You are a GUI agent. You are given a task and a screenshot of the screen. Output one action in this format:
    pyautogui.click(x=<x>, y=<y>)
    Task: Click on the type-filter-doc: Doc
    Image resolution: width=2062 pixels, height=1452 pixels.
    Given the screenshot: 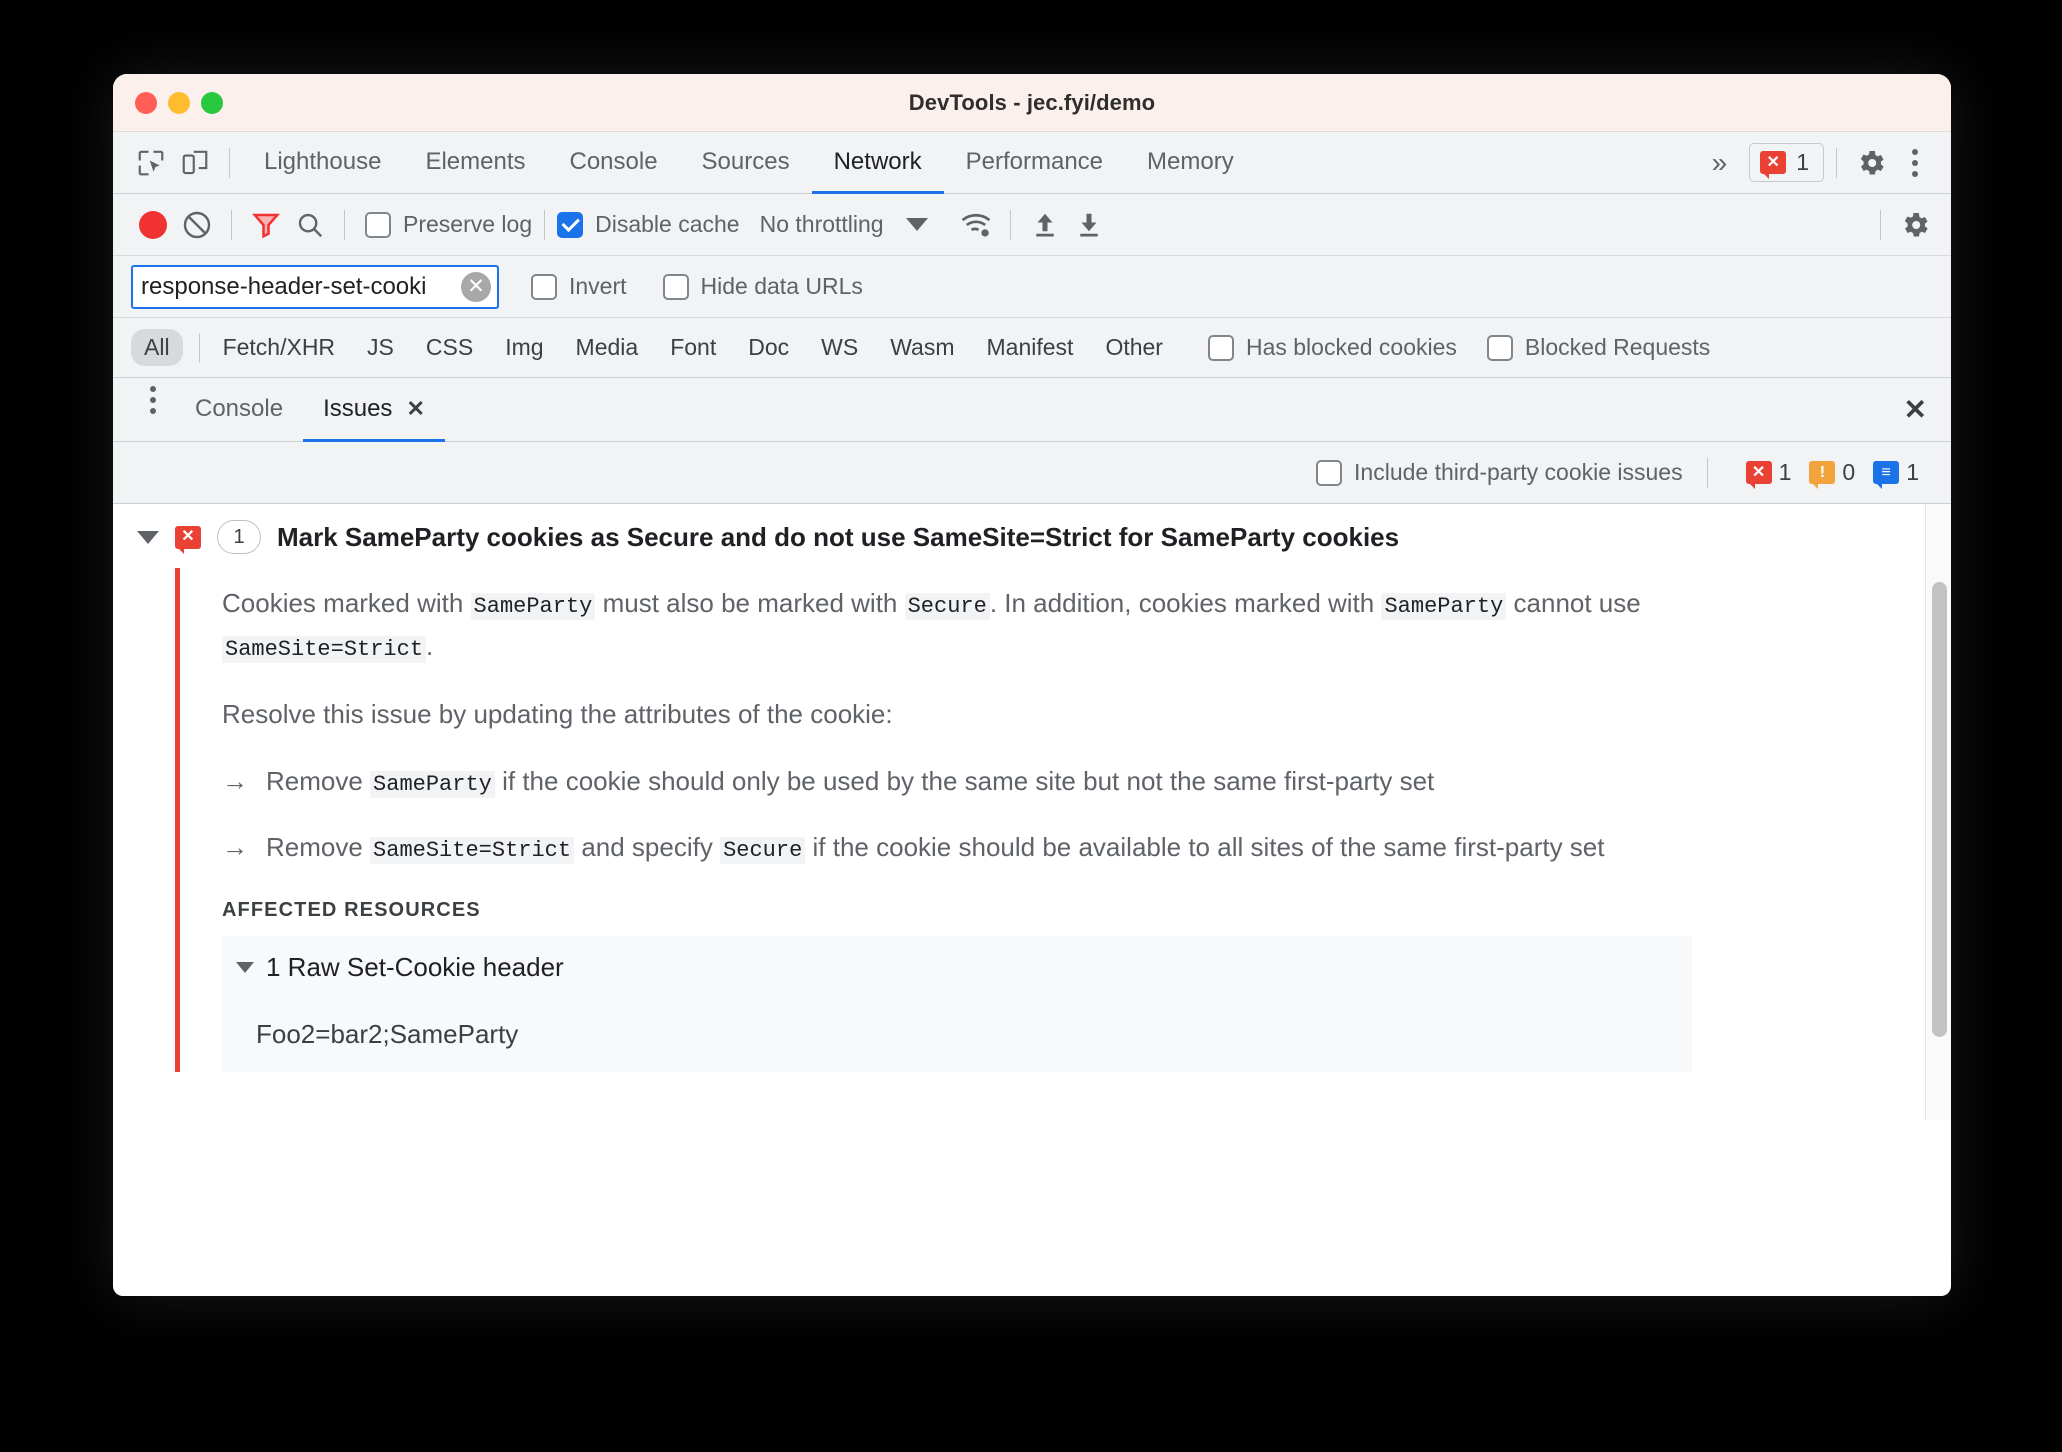 What is the action you would take?
    pyautogui.click(x=768, y=347)
    